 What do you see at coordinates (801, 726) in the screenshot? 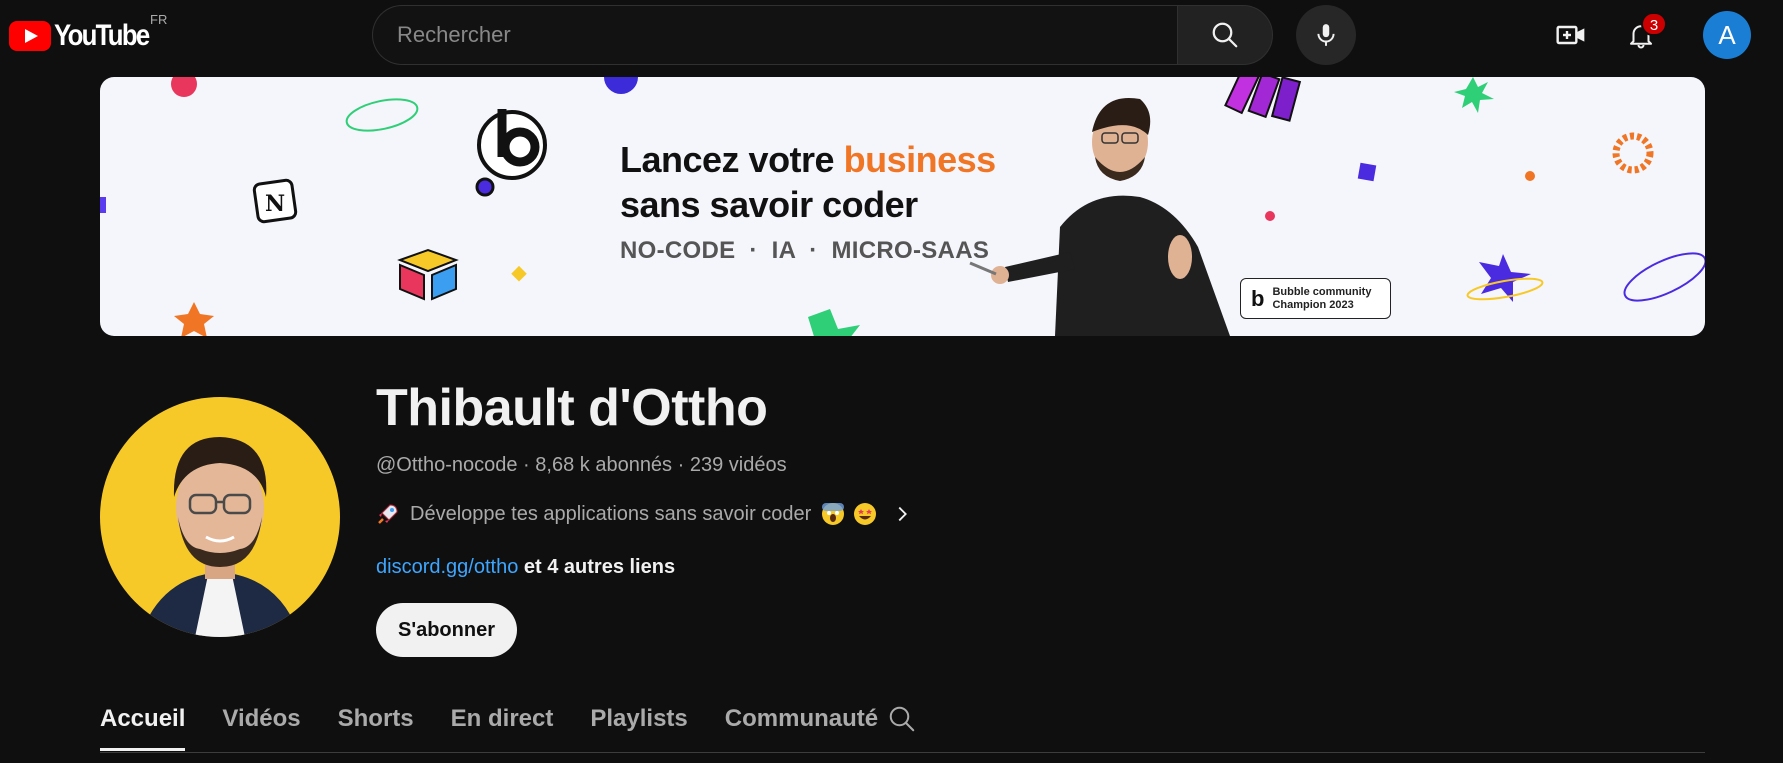
I see `tab-communaute: Communauté` at bounding box center [801, 726].